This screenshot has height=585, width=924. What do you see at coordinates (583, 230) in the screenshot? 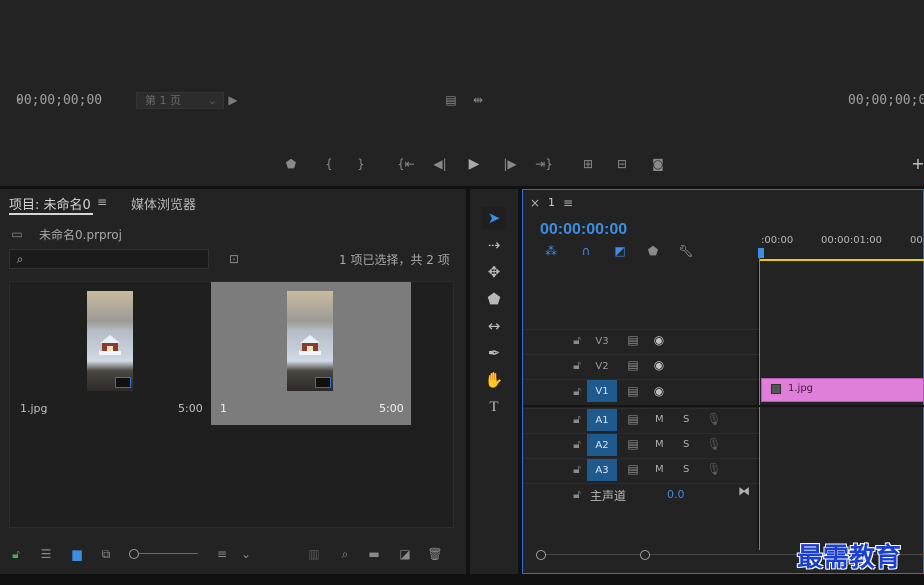
I see `timeline-timecode: 00:00:00:00` at bounding box center [583, 230].